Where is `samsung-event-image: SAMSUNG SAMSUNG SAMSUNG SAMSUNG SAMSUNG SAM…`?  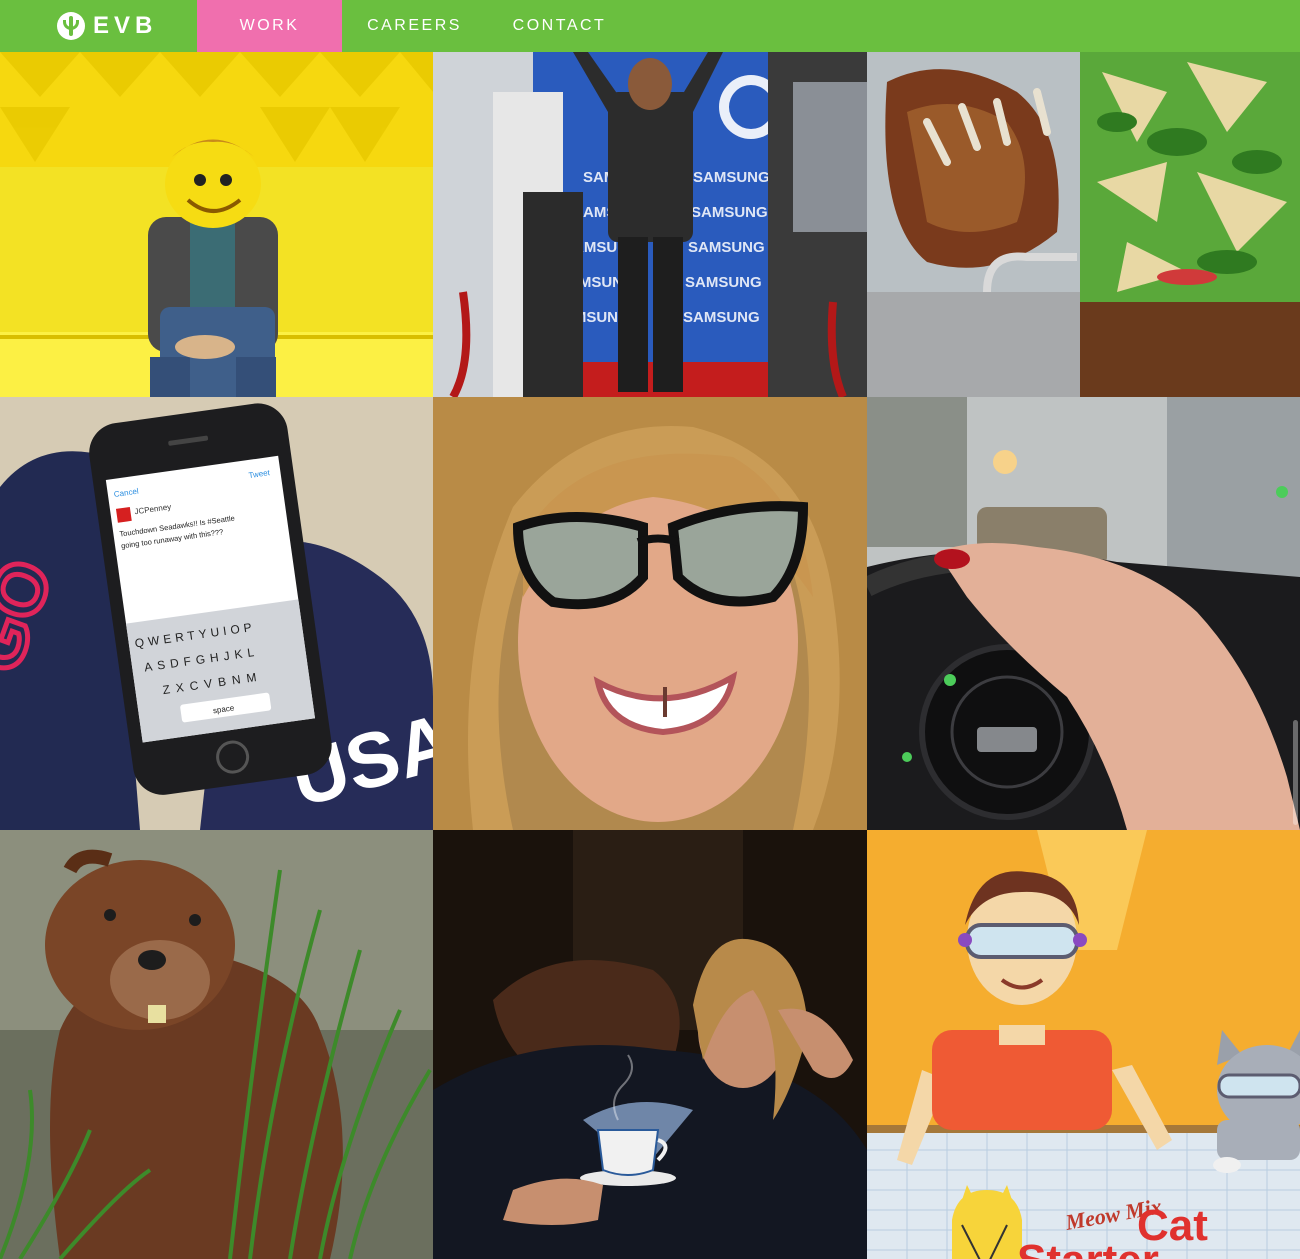 samsung-event-image: SAMSUNG SAMSUNG SAMSUNG SAMSUNG SAMSUNG SAM… is located at coordinates (650, 224).